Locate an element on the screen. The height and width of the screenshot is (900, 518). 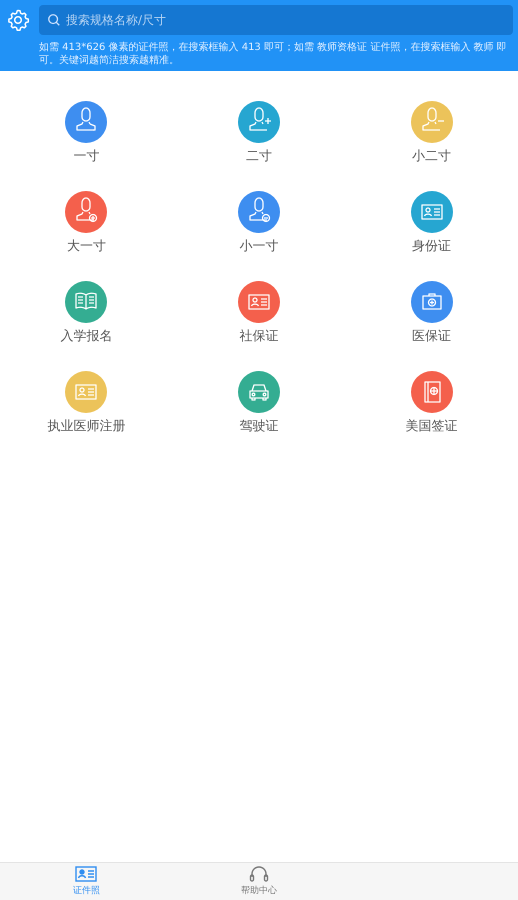
category-label: 小二寸 is located at coordinates (432, 156).